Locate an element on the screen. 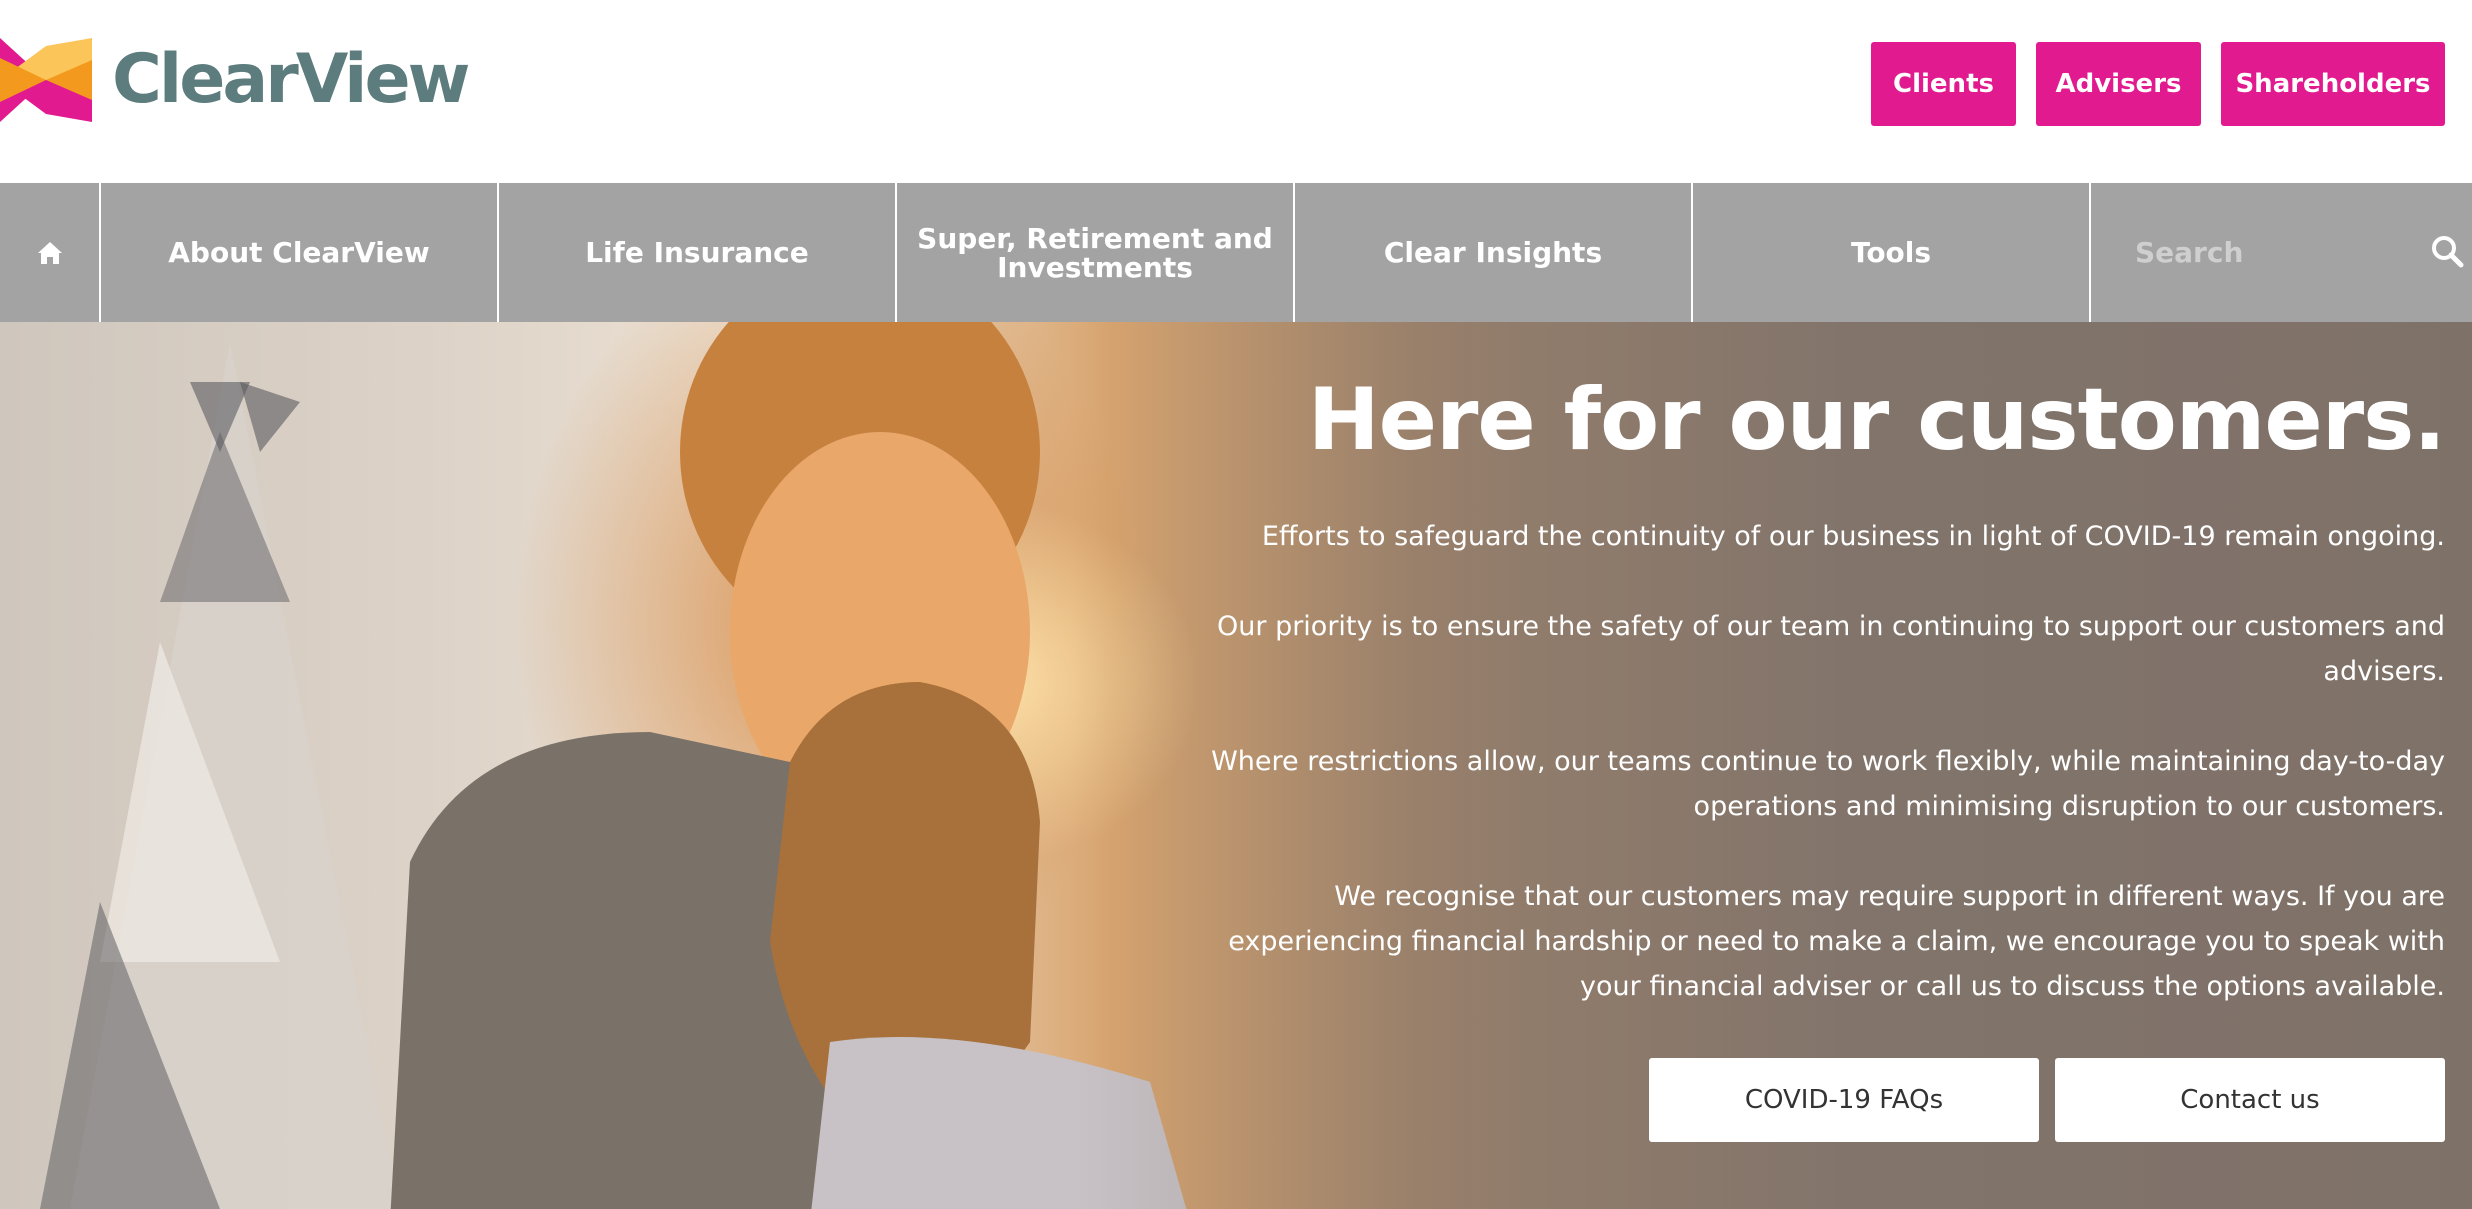 The image size is (2472, 1209). clients-button: Clients is located at coordinates (1943, 84).